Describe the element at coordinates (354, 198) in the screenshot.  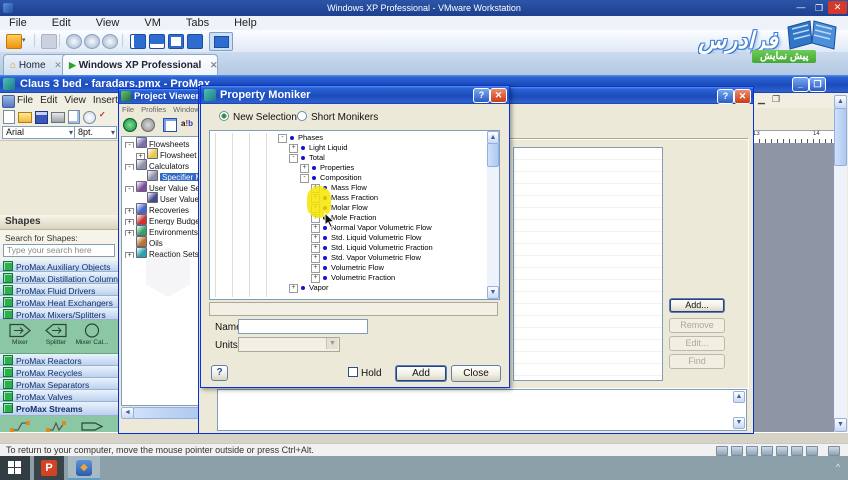
I see `tree-item-label: Mass Fraction` at that location.